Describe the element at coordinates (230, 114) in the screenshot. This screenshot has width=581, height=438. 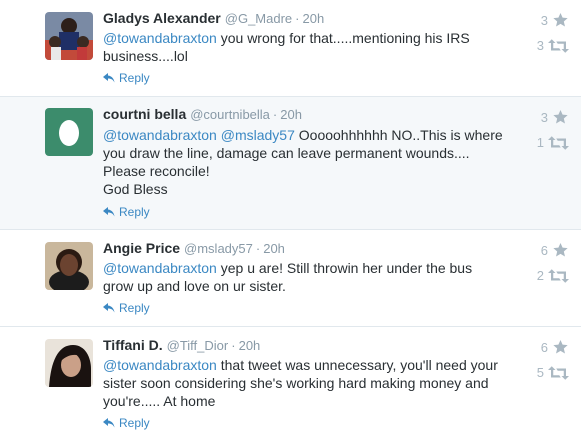
I see `user-username: @courtnibella` at that location.